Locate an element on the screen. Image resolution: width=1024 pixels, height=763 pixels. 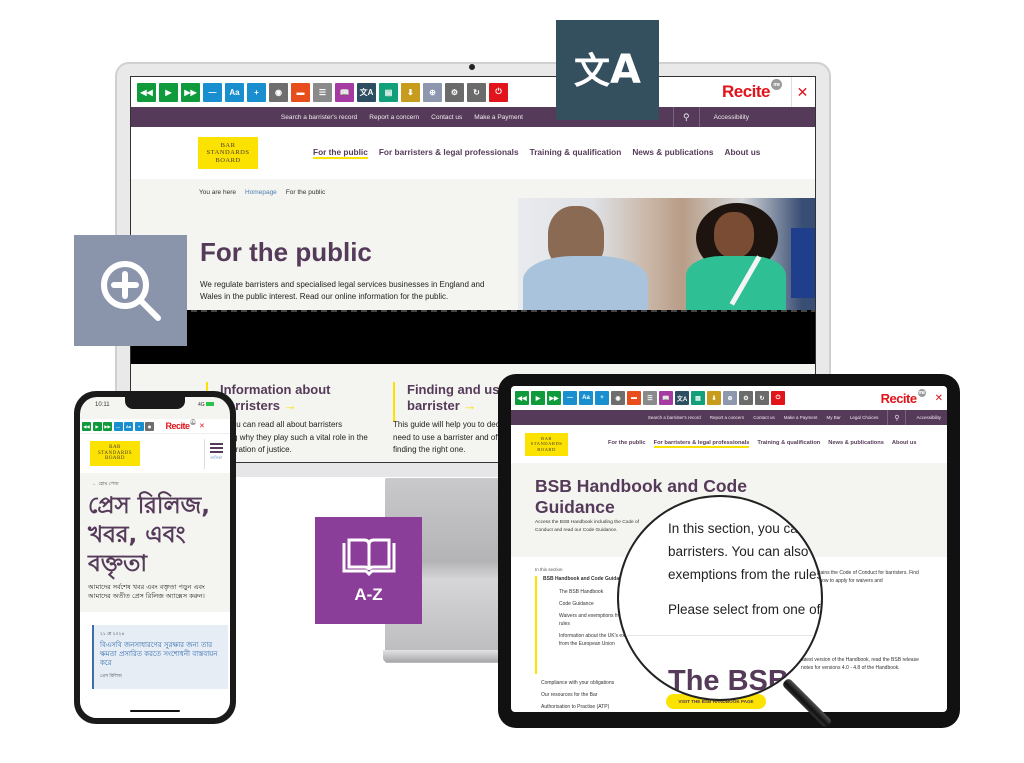
utility-link: My Bar is located at coordinates (834, 417).